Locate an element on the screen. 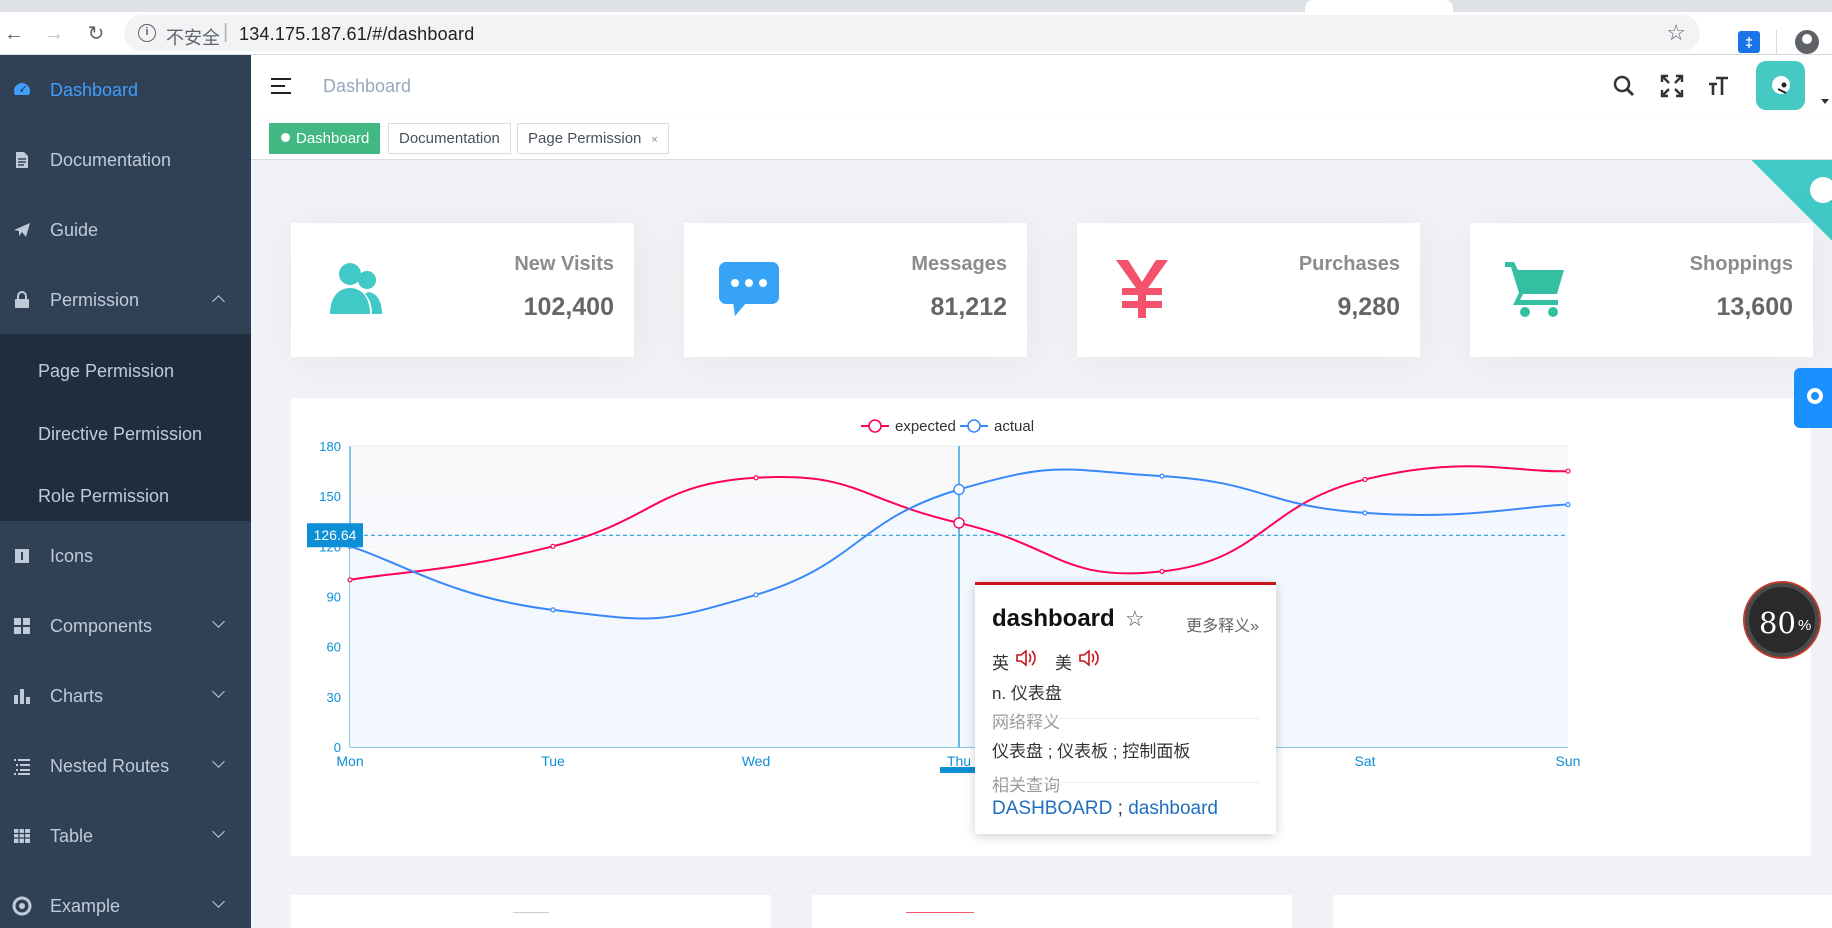  dict-related-title: 相关查询 is located at coordinates (1026, 785).